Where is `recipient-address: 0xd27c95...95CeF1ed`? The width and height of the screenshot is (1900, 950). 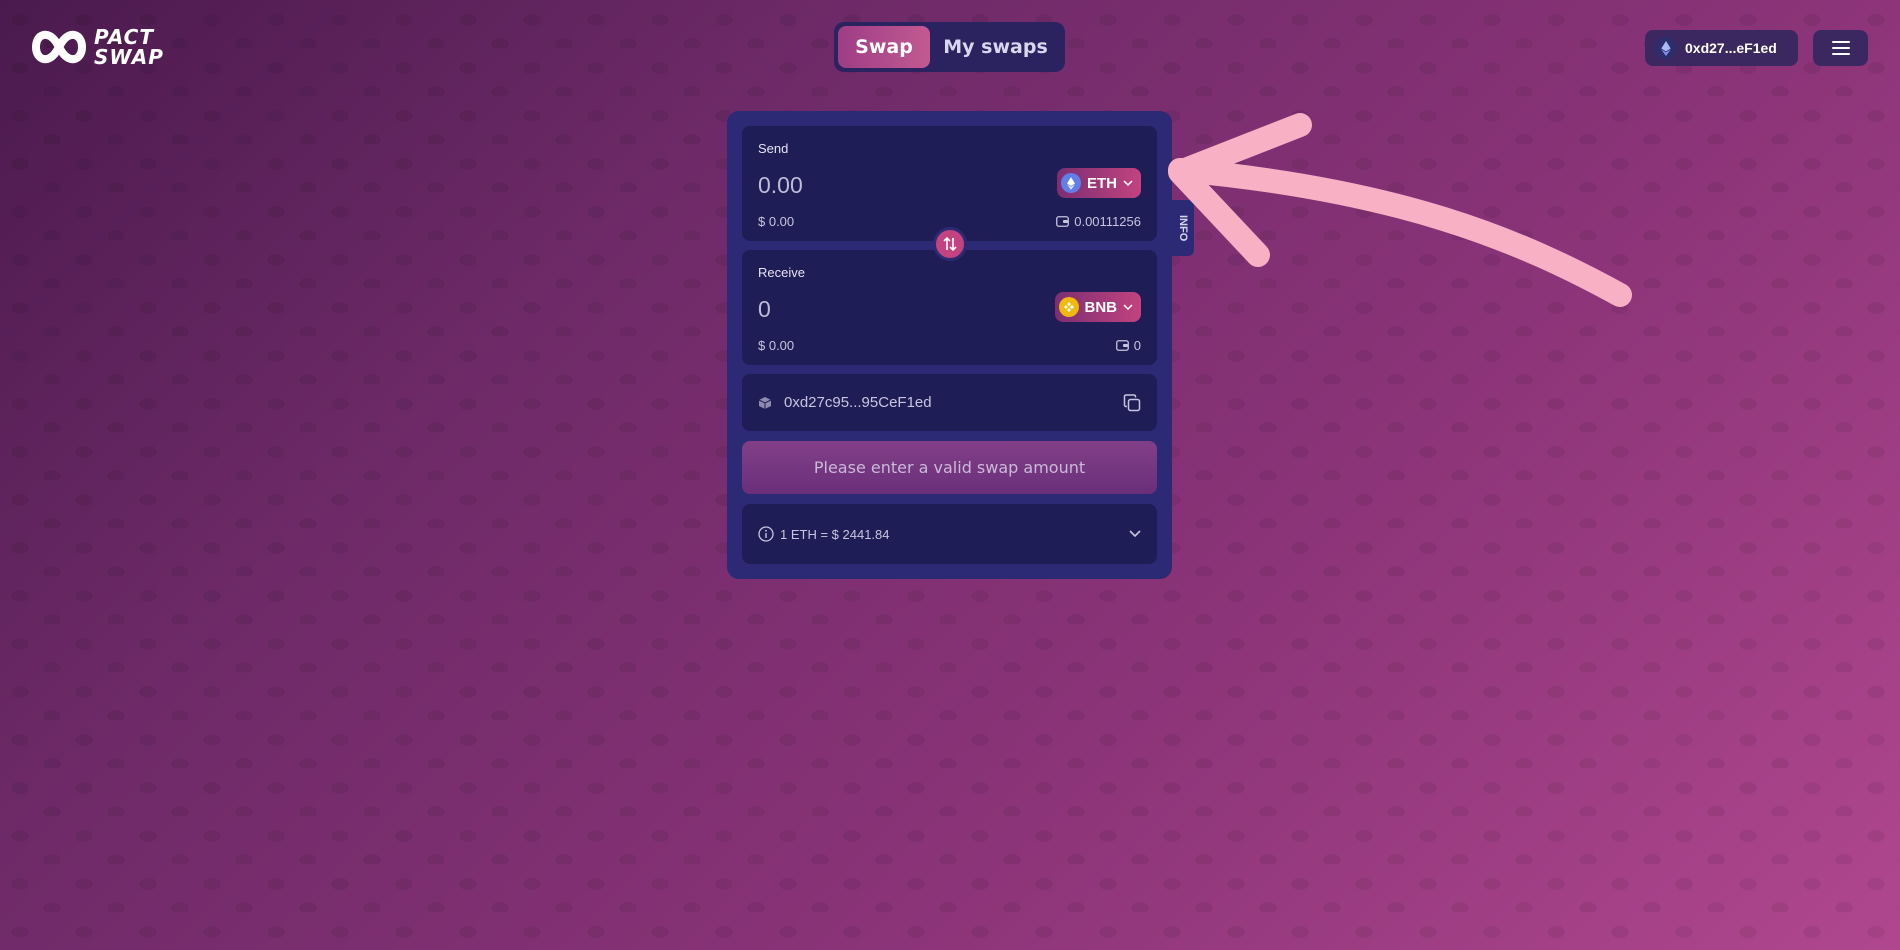
recipient-address: 0xd27c95...95CeF1ed is located at coordinates (858, 402).